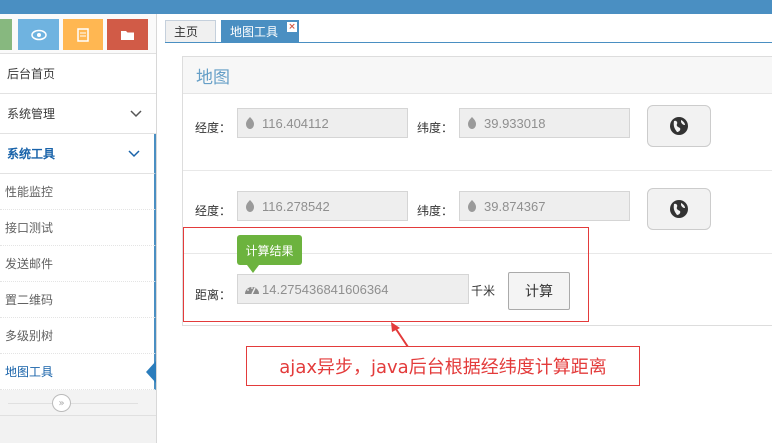 This screenshot has width=772, height=443. What do you see at coordinates (31, 114) in the screenshot?
I see `sidebar-item-label: 系统管理` at bounding box center [31, 114].